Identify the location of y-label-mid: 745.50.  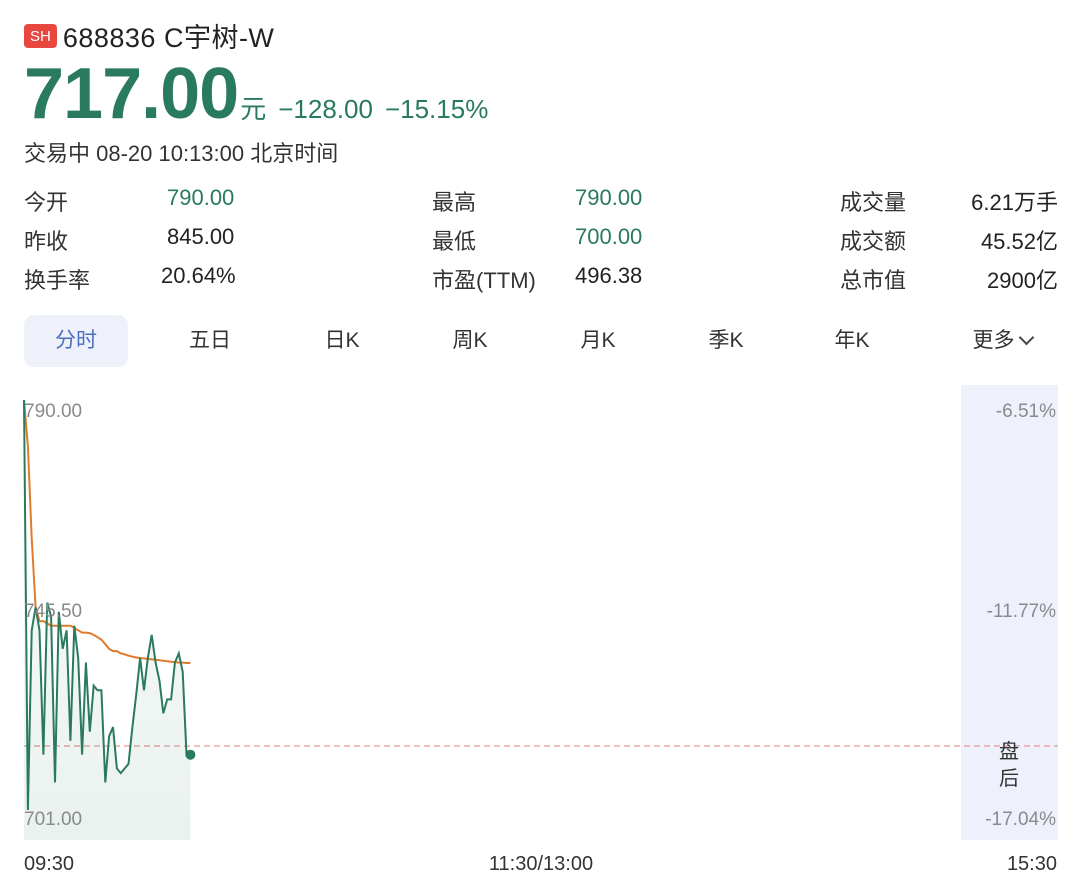
(53, 611).